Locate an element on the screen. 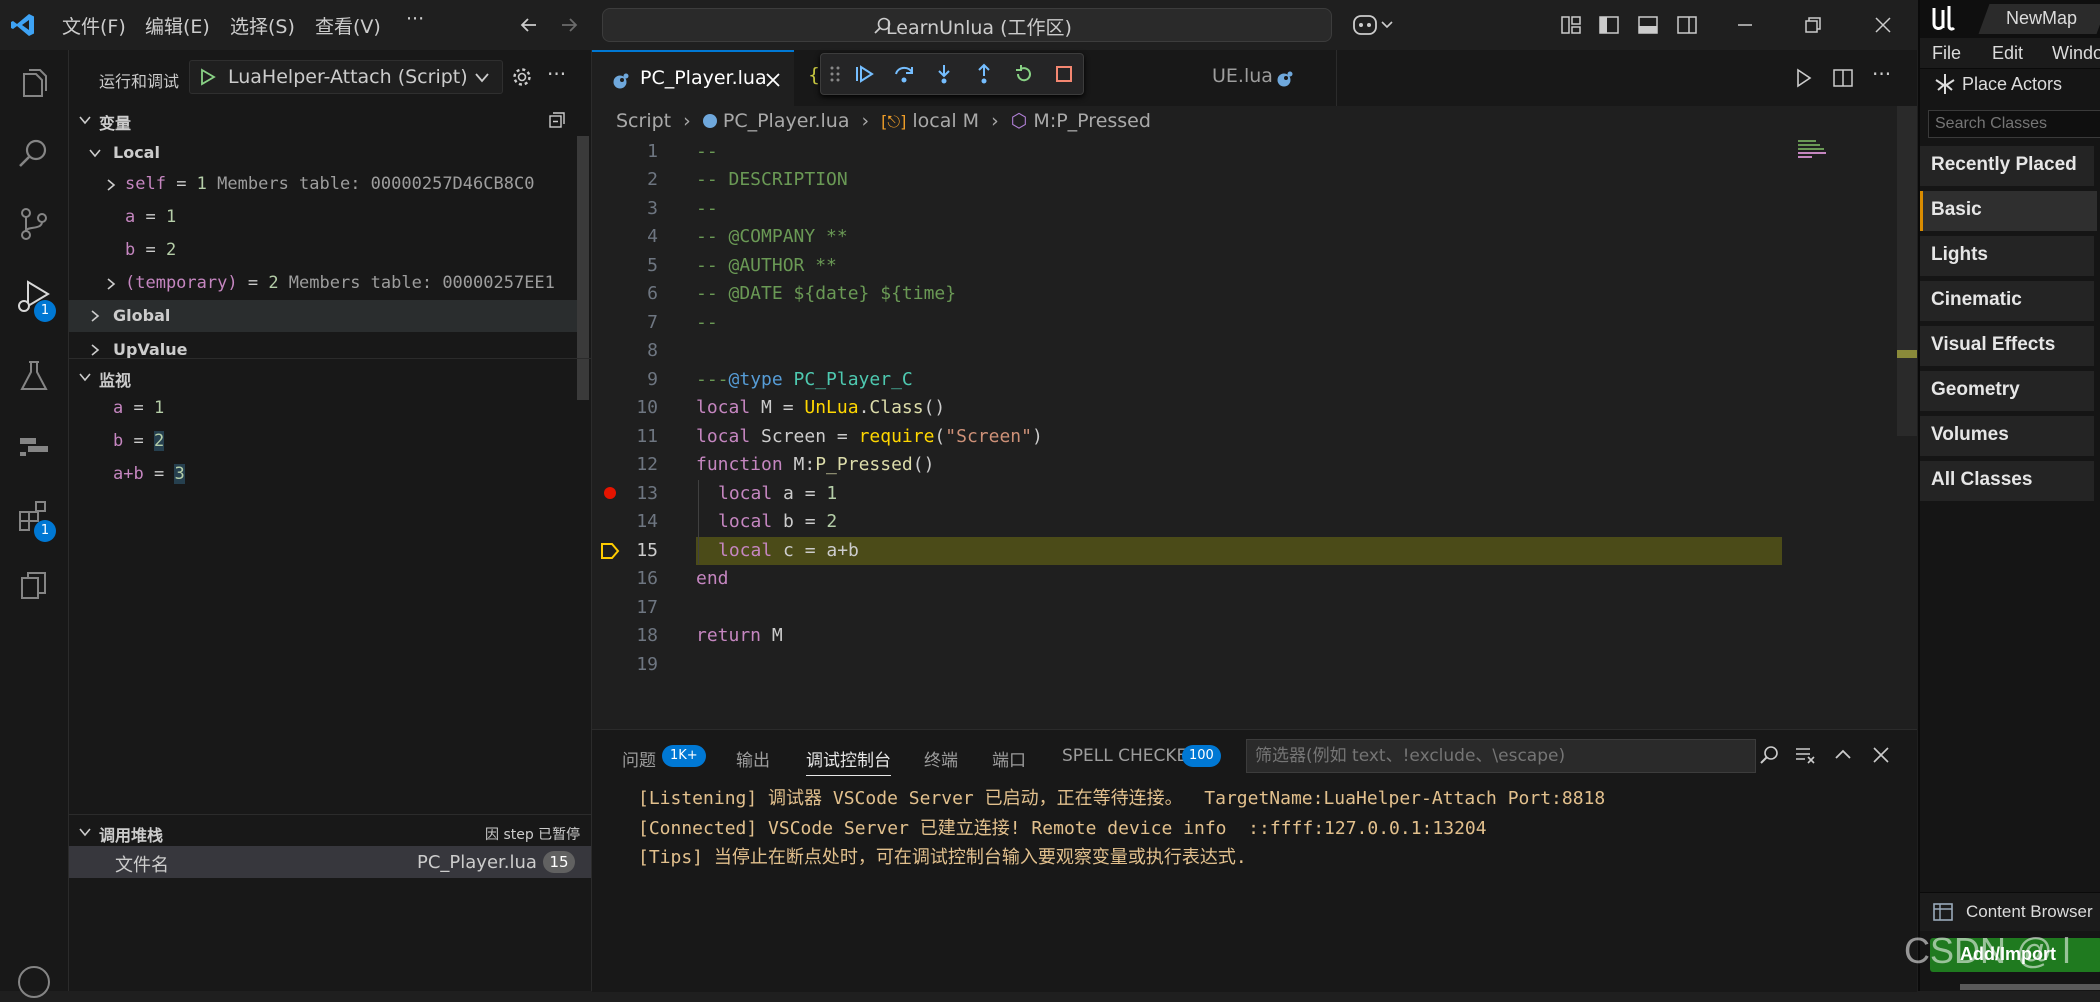 The width and height of the screenshot is (2100, 1002). toggle-secondary-sidebar-icon is located at coordinates (1687, 25).